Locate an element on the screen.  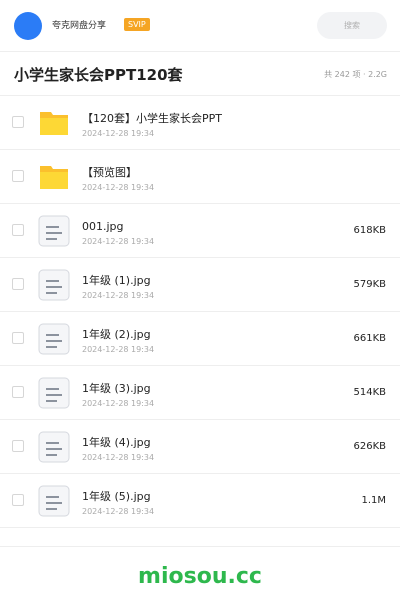
avatar is located at coordinates (28, 26).